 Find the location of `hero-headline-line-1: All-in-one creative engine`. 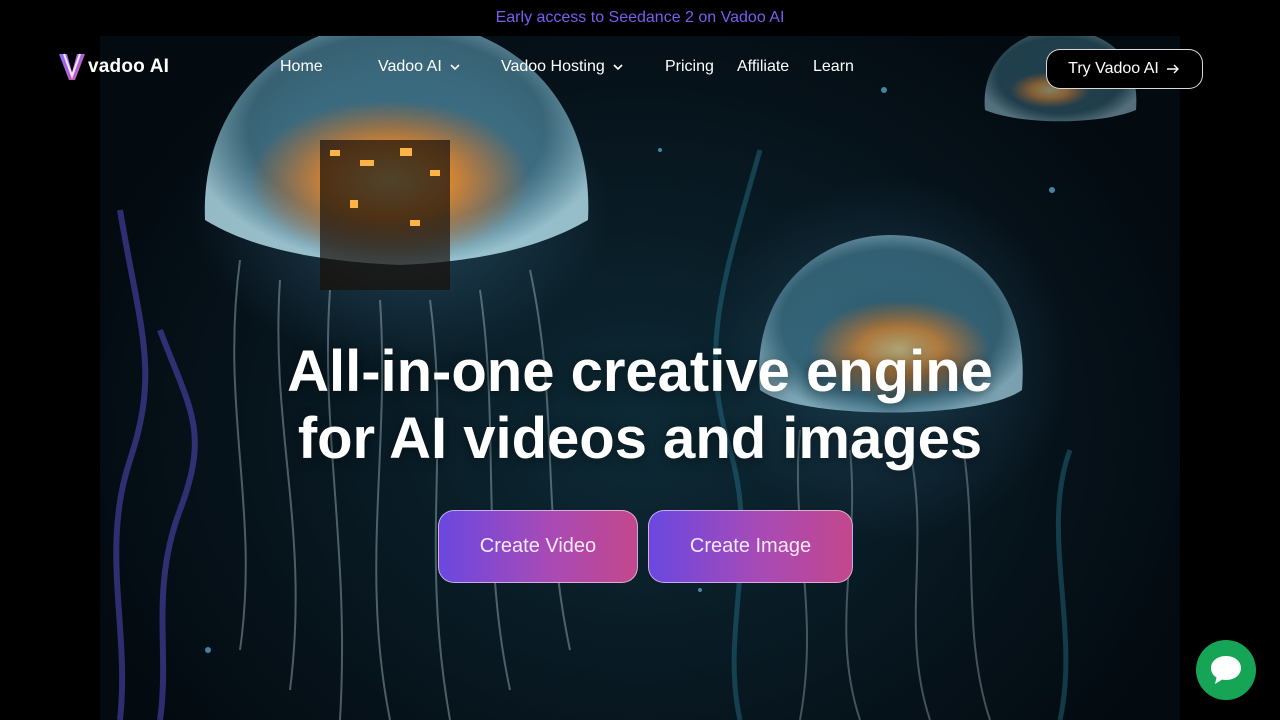

hero-headline-line-1: All-in-one creative engine is located at coordinates (640, 371).